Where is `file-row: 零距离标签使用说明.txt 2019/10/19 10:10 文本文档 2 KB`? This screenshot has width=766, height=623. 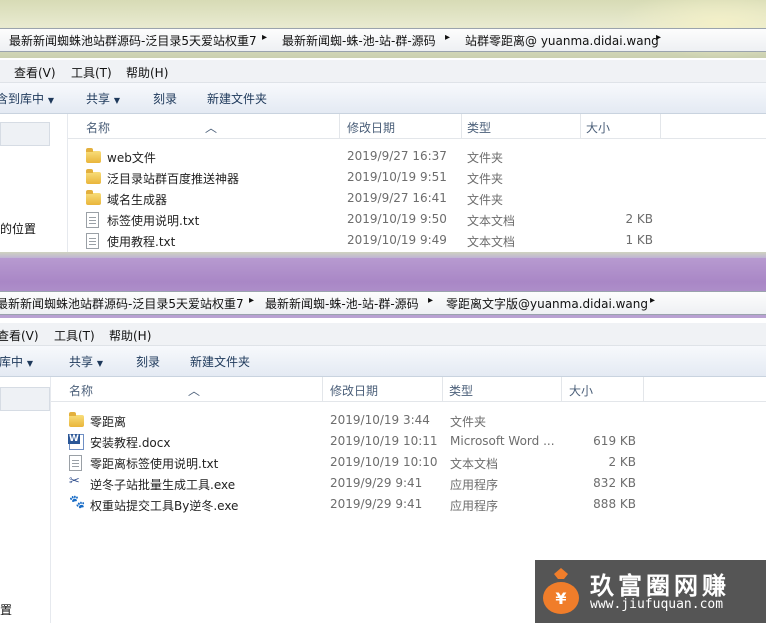
file-row: 零距离标签使用说明.txt 2019/10/19 10:10 文本文档 2 KB is located at coordinates (383, 462).